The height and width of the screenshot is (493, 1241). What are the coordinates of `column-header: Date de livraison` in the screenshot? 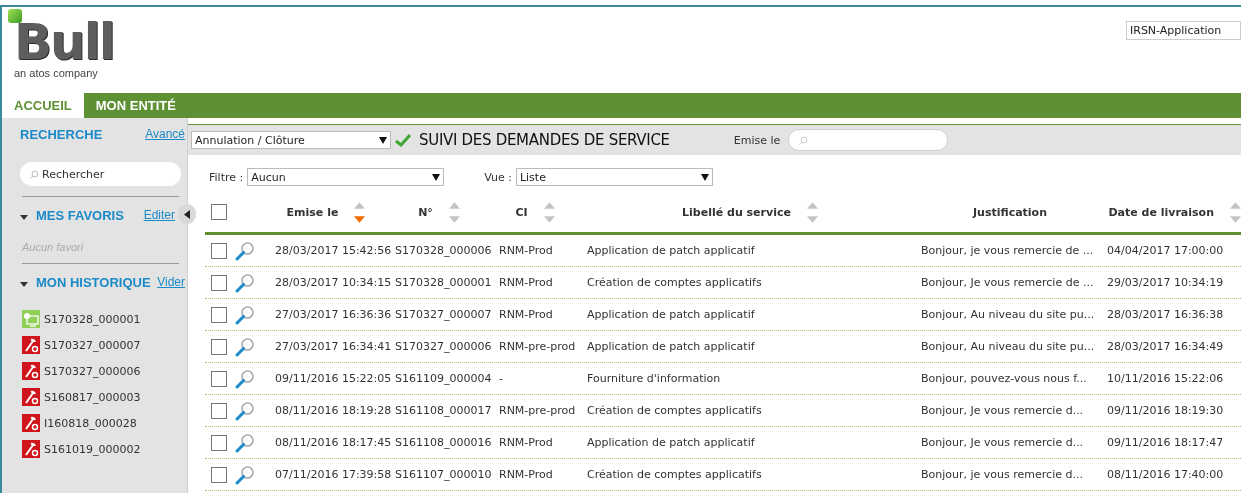 It's located at (1161, 212).